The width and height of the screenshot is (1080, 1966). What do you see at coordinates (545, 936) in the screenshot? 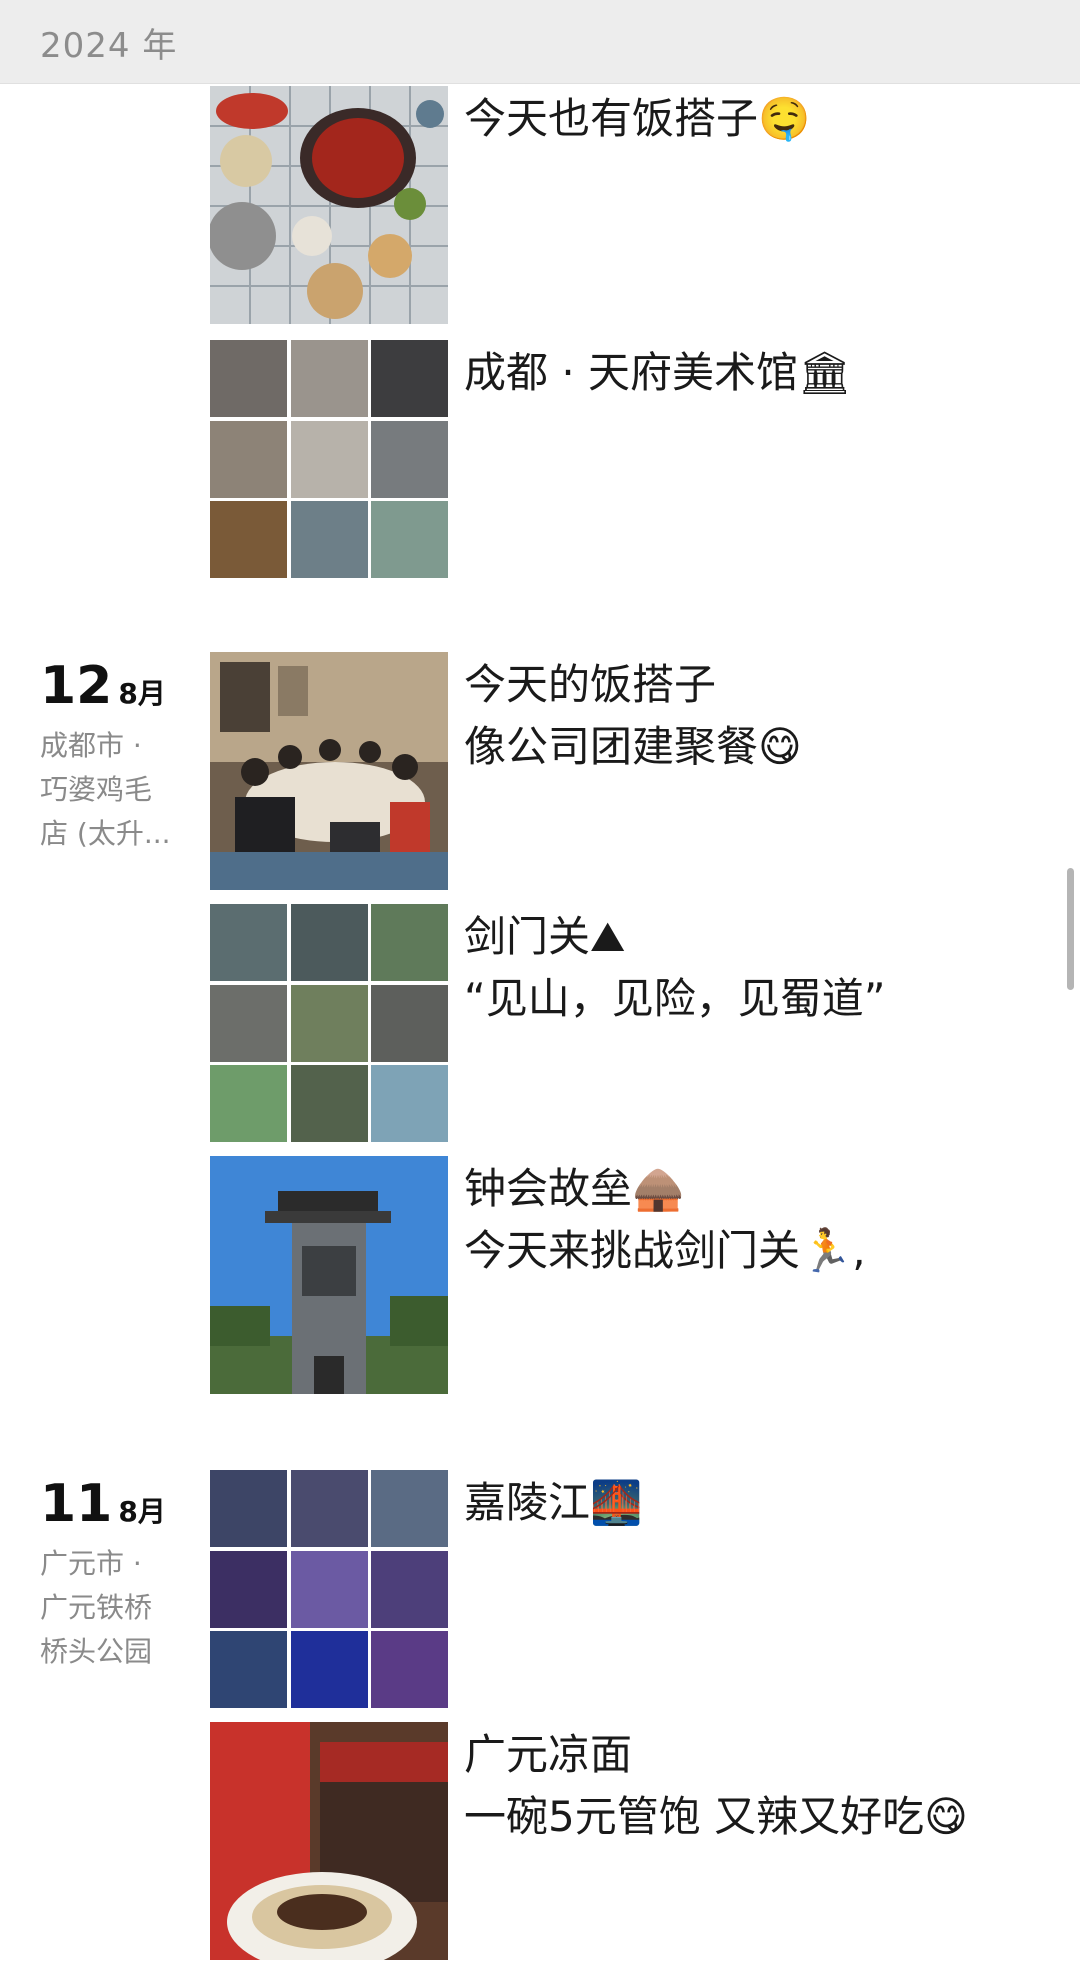
I see `caption-line: 剑门关⛰` at bounding box center [545, 936].